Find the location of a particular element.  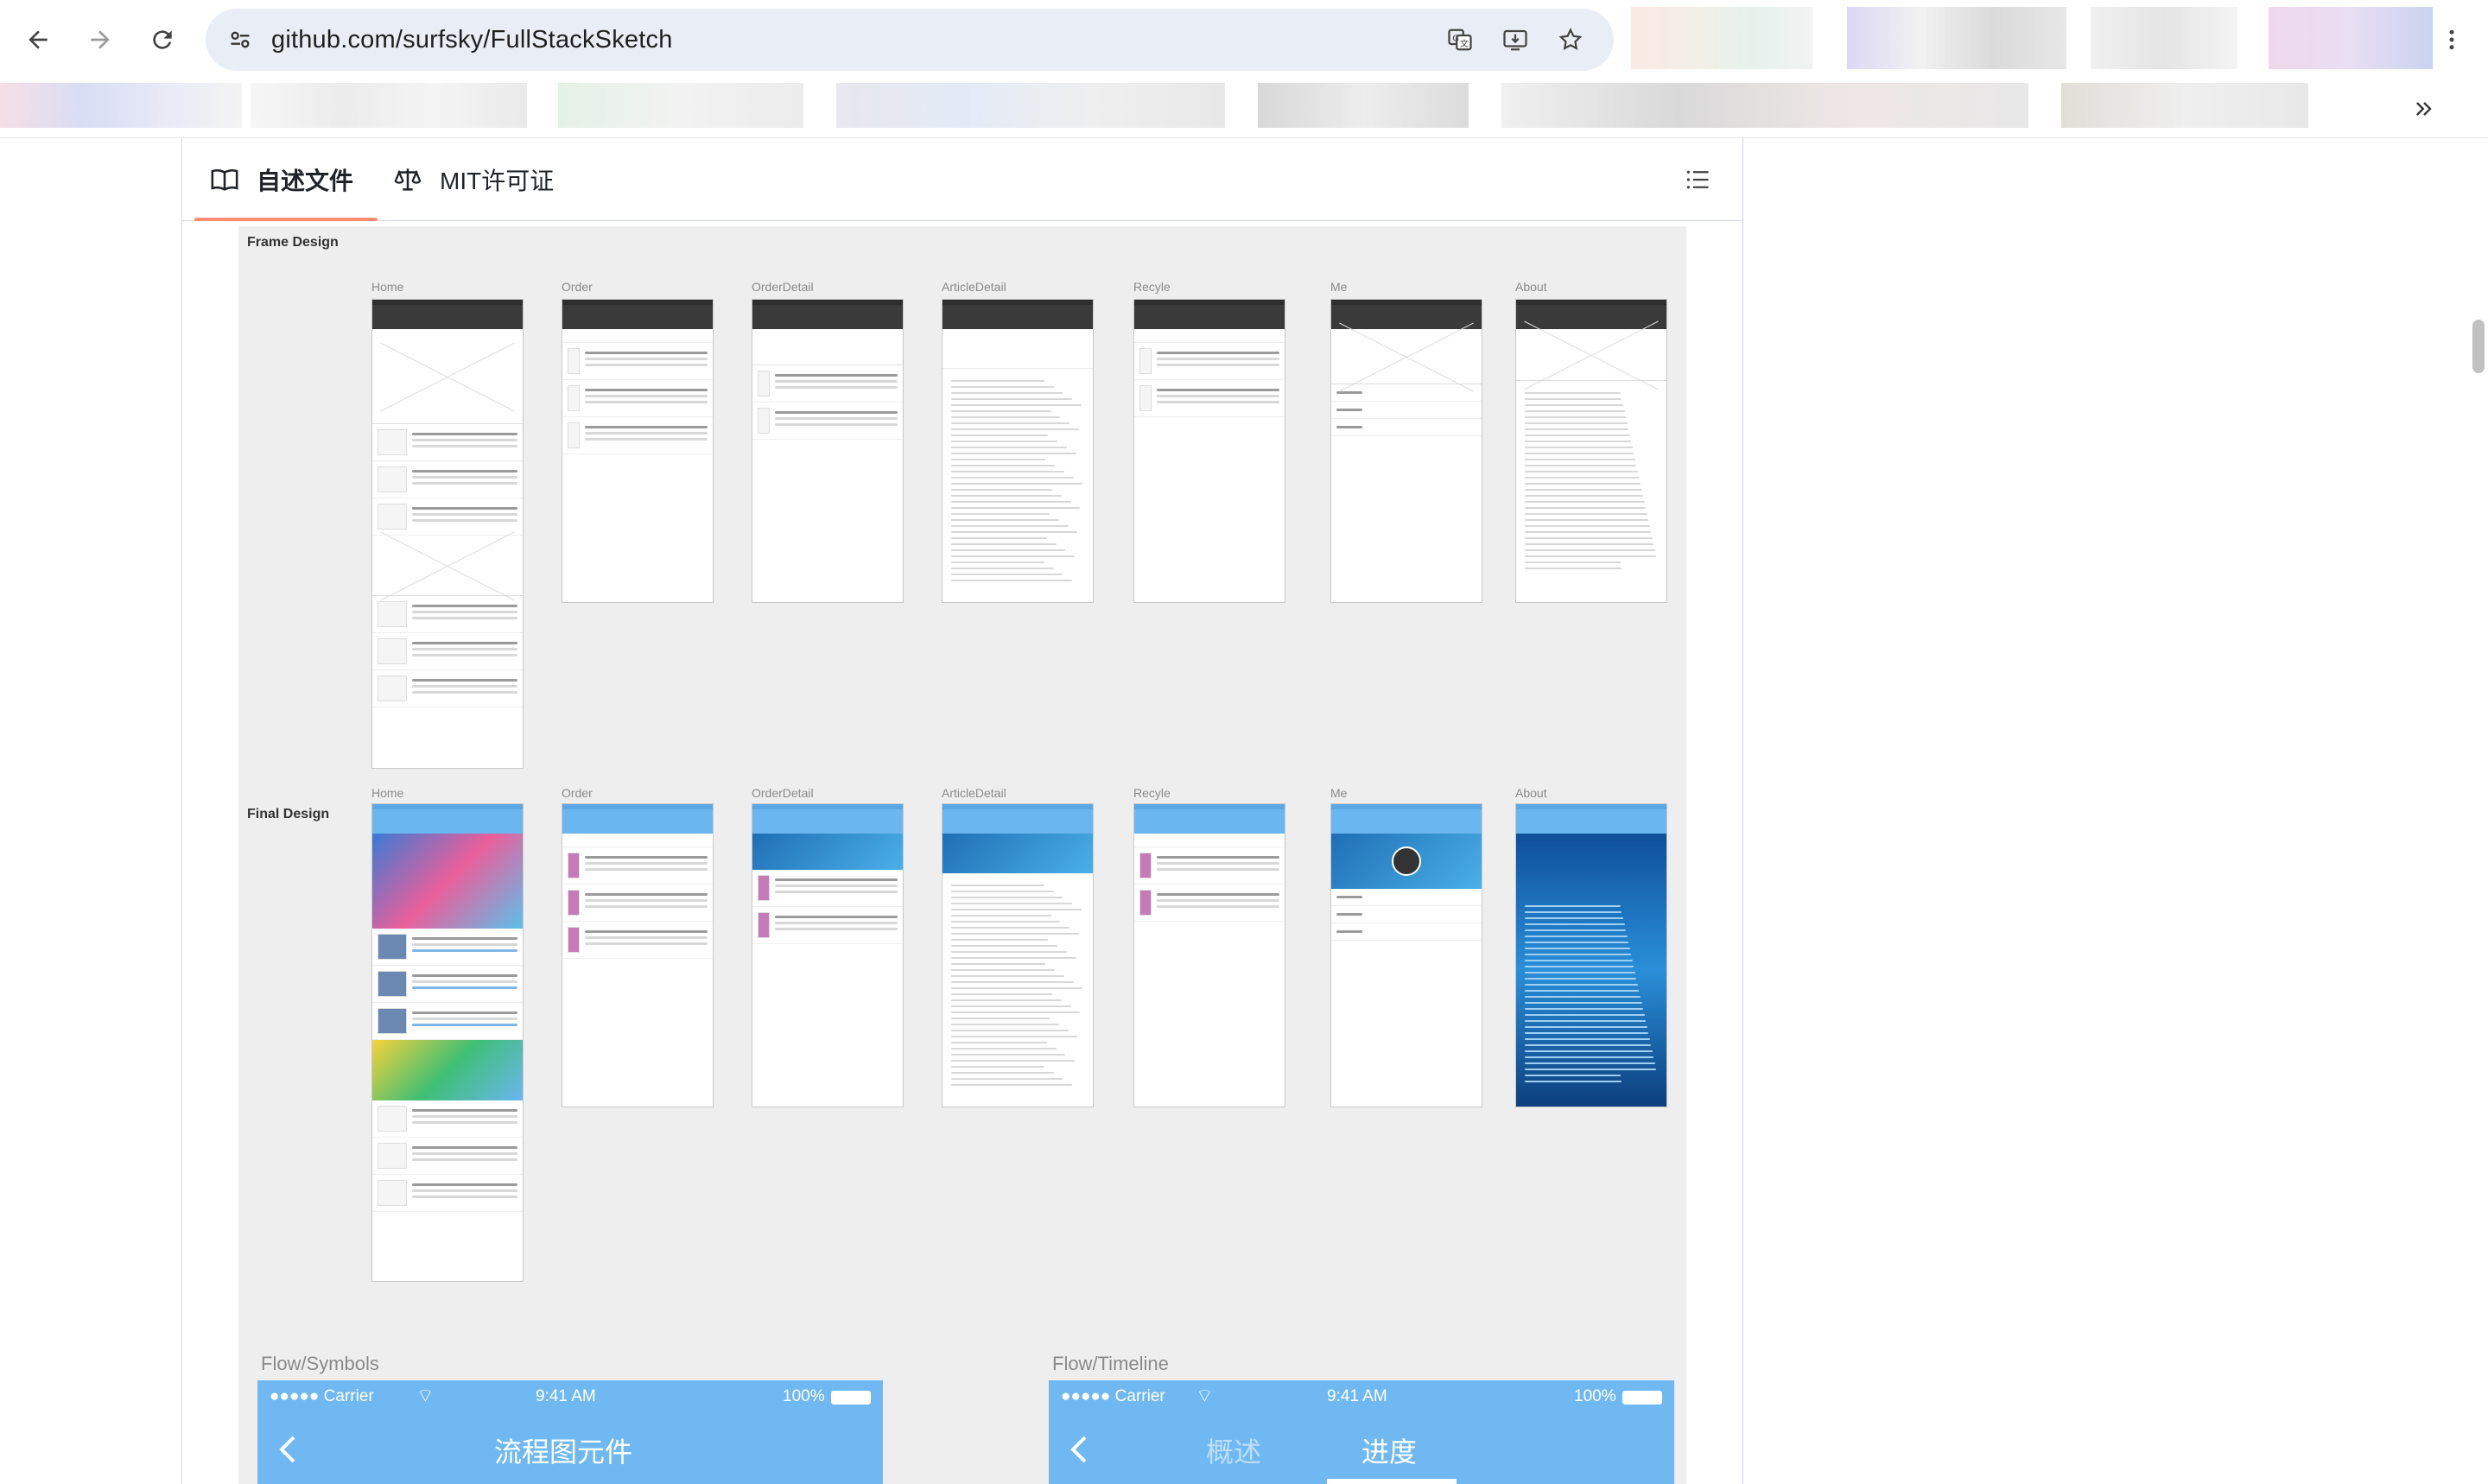

translate-icon: G 文 is located at coordinates (1460, 40).